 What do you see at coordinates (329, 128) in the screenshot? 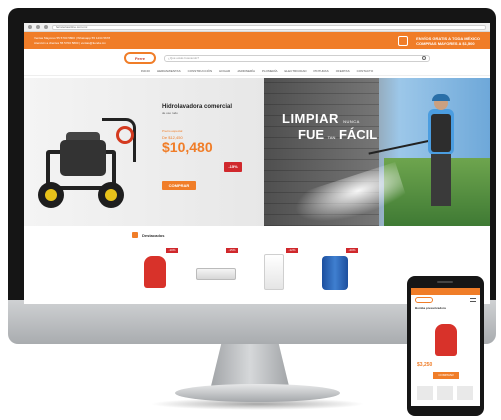
I see `hero-headline: LIMPIAR NUNCA FUE TAN FÁCIL` at bounding box center [329, 128].